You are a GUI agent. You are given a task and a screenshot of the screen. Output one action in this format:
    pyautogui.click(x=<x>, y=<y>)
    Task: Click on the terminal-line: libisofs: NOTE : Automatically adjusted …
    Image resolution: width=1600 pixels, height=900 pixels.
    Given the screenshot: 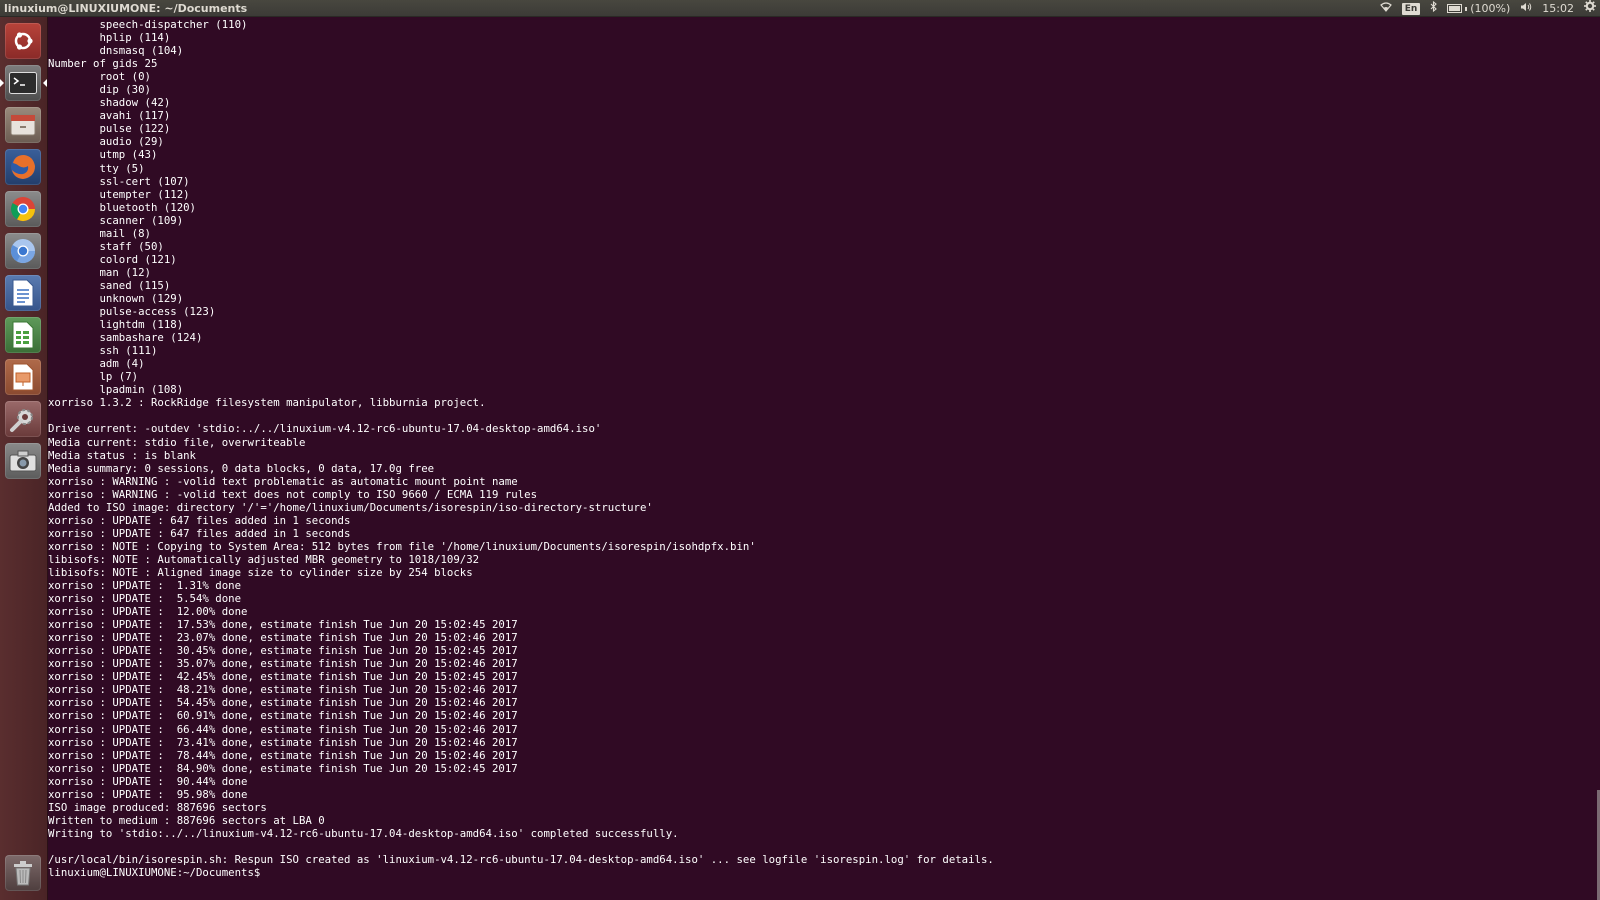 What is the action you would take?
    pyautogui.click(x=264, y=559)
    